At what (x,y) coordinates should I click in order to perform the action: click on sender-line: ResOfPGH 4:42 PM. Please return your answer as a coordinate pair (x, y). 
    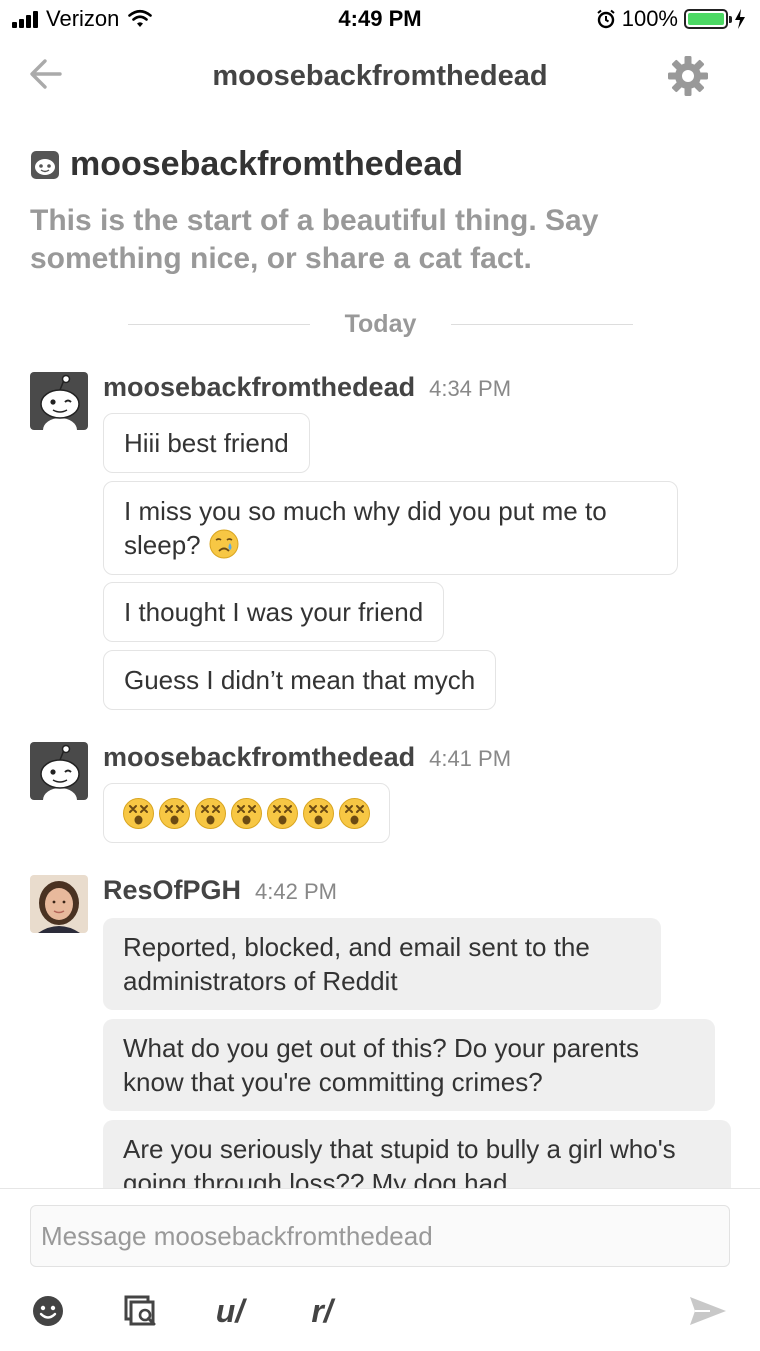
    Looking at the image, I should click on (220, 890).